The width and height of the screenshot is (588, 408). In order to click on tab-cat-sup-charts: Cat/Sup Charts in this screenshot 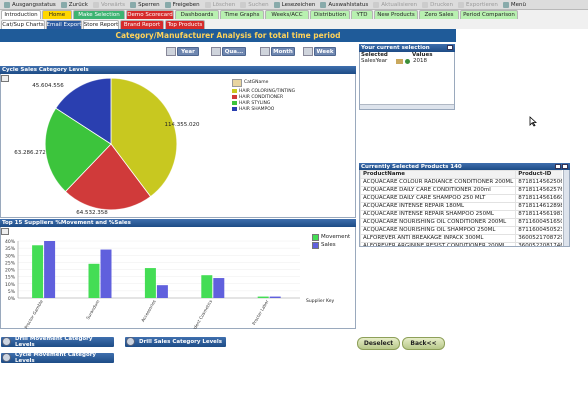, I will do `click(23, 24)`.